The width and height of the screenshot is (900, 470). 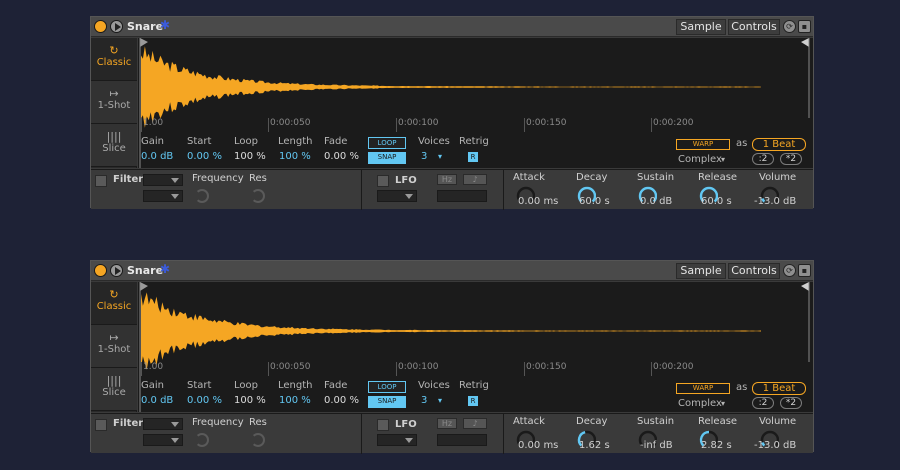 What do you see at coordinates (716, 445) in the screenshot?
I see `envelope-value: 2.82 s` at bounding box center [716, 445].